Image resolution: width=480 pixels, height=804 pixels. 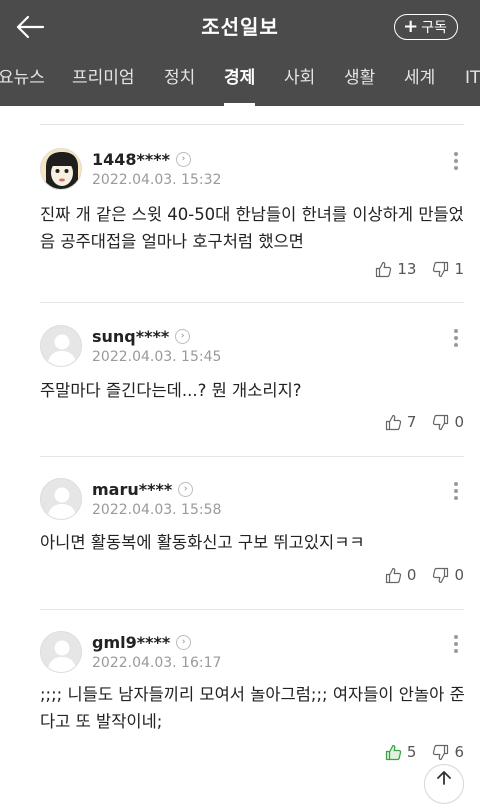 What do you see at coordinates (411, 422) in the screenshot?
I see `like-count: 7` at bounding box center [411, 422].